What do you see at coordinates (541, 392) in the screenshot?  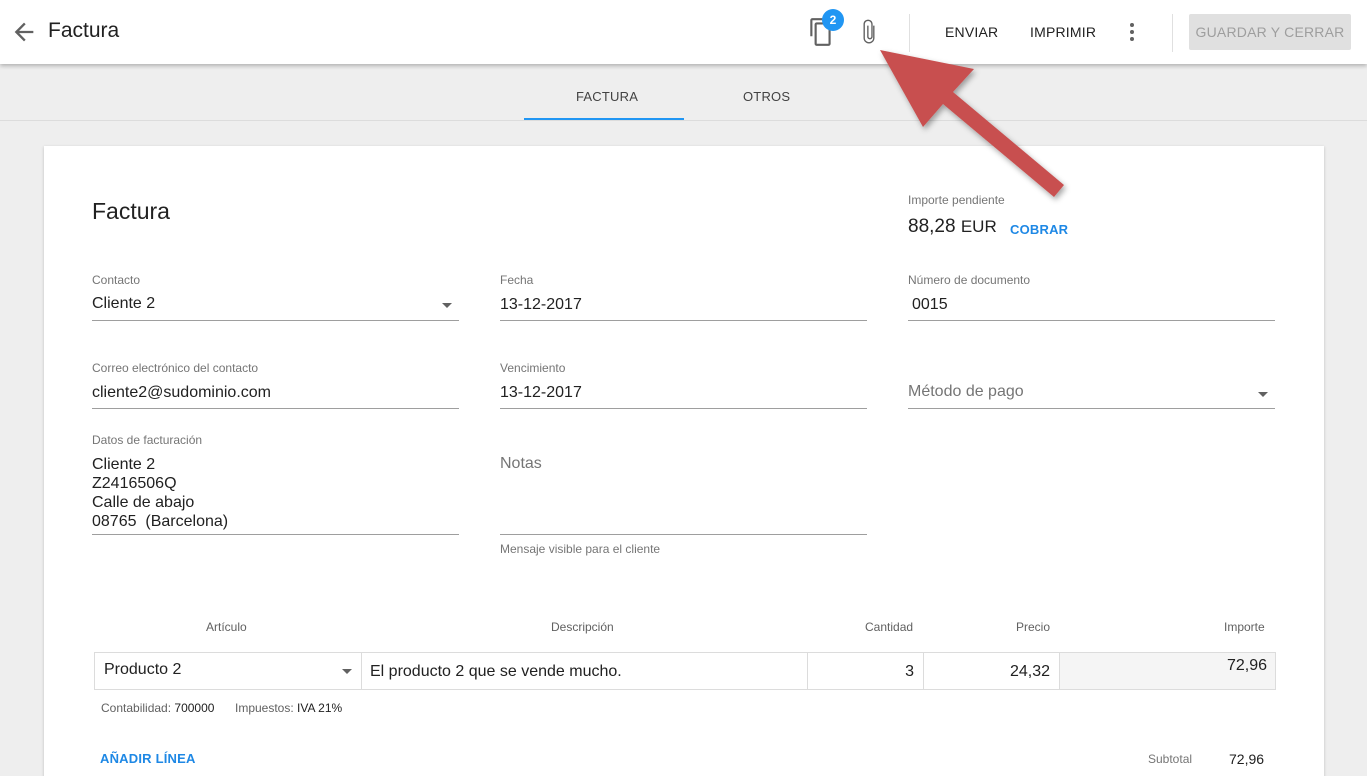 I see `due-date-value: 13-12-2017` at bounding box center [541, 392].